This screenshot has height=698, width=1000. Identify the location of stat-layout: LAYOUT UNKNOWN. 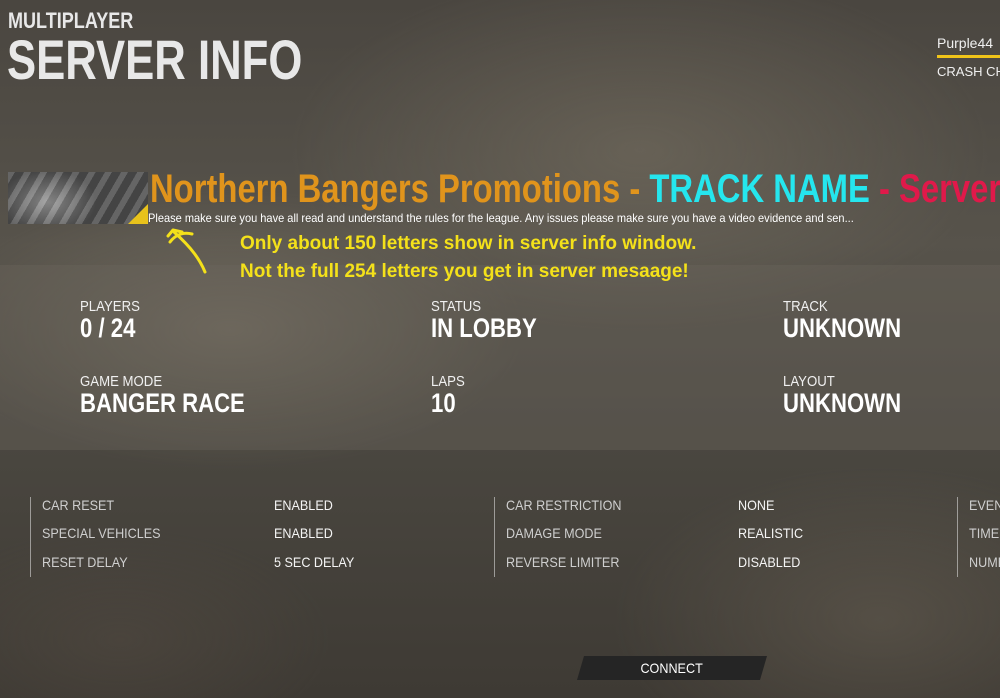
(855, 396).